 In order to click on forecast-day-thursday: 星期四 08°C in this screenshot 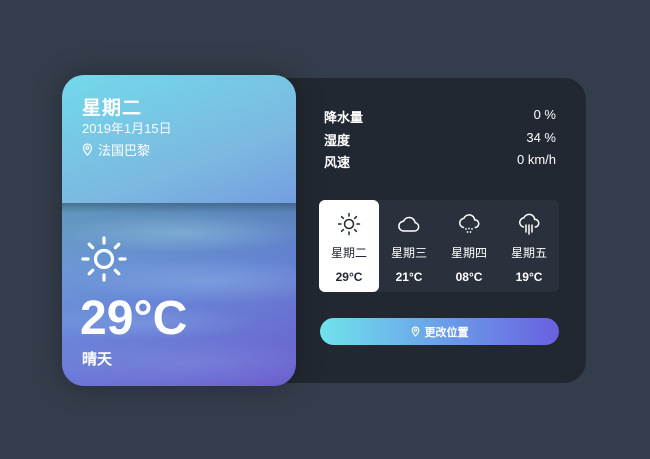, I will do `click(469, 246)`.